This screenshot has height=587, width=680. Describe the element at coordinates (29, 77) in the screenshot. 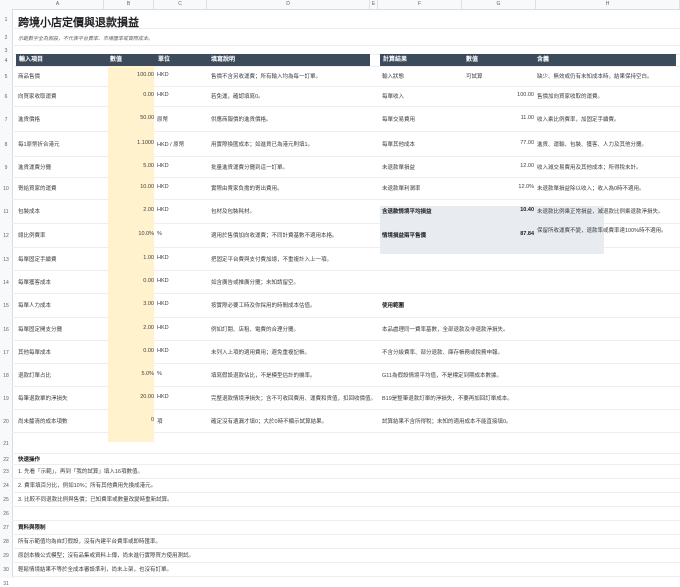

I see `input-item-label: 商品售價` at that location.